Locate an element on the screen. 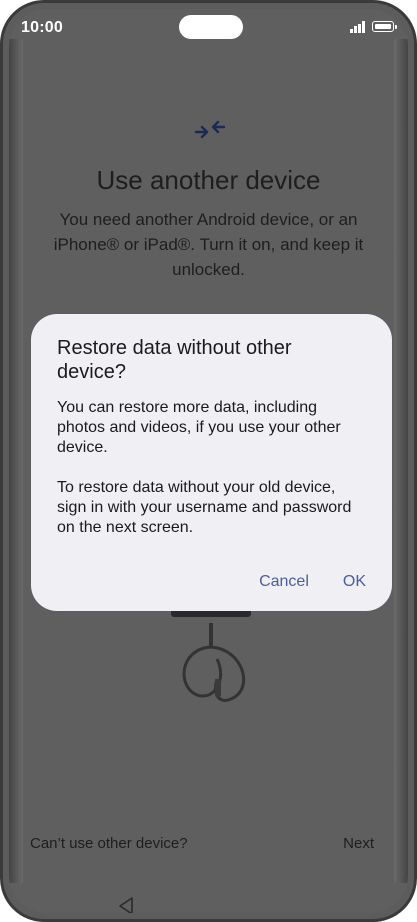 This screenshot has height=922, width=417. ok-button: OK is located at coordinates (354, 582).